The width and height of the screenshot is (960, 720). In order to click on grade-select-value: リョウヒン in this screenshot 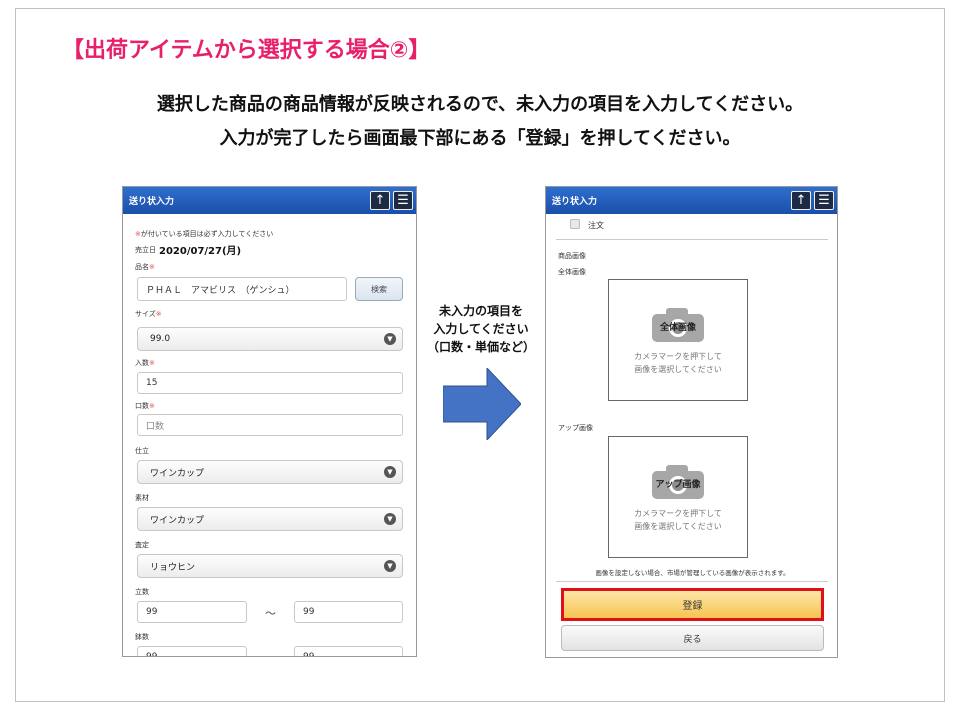, I will do `click(173, 567)`.